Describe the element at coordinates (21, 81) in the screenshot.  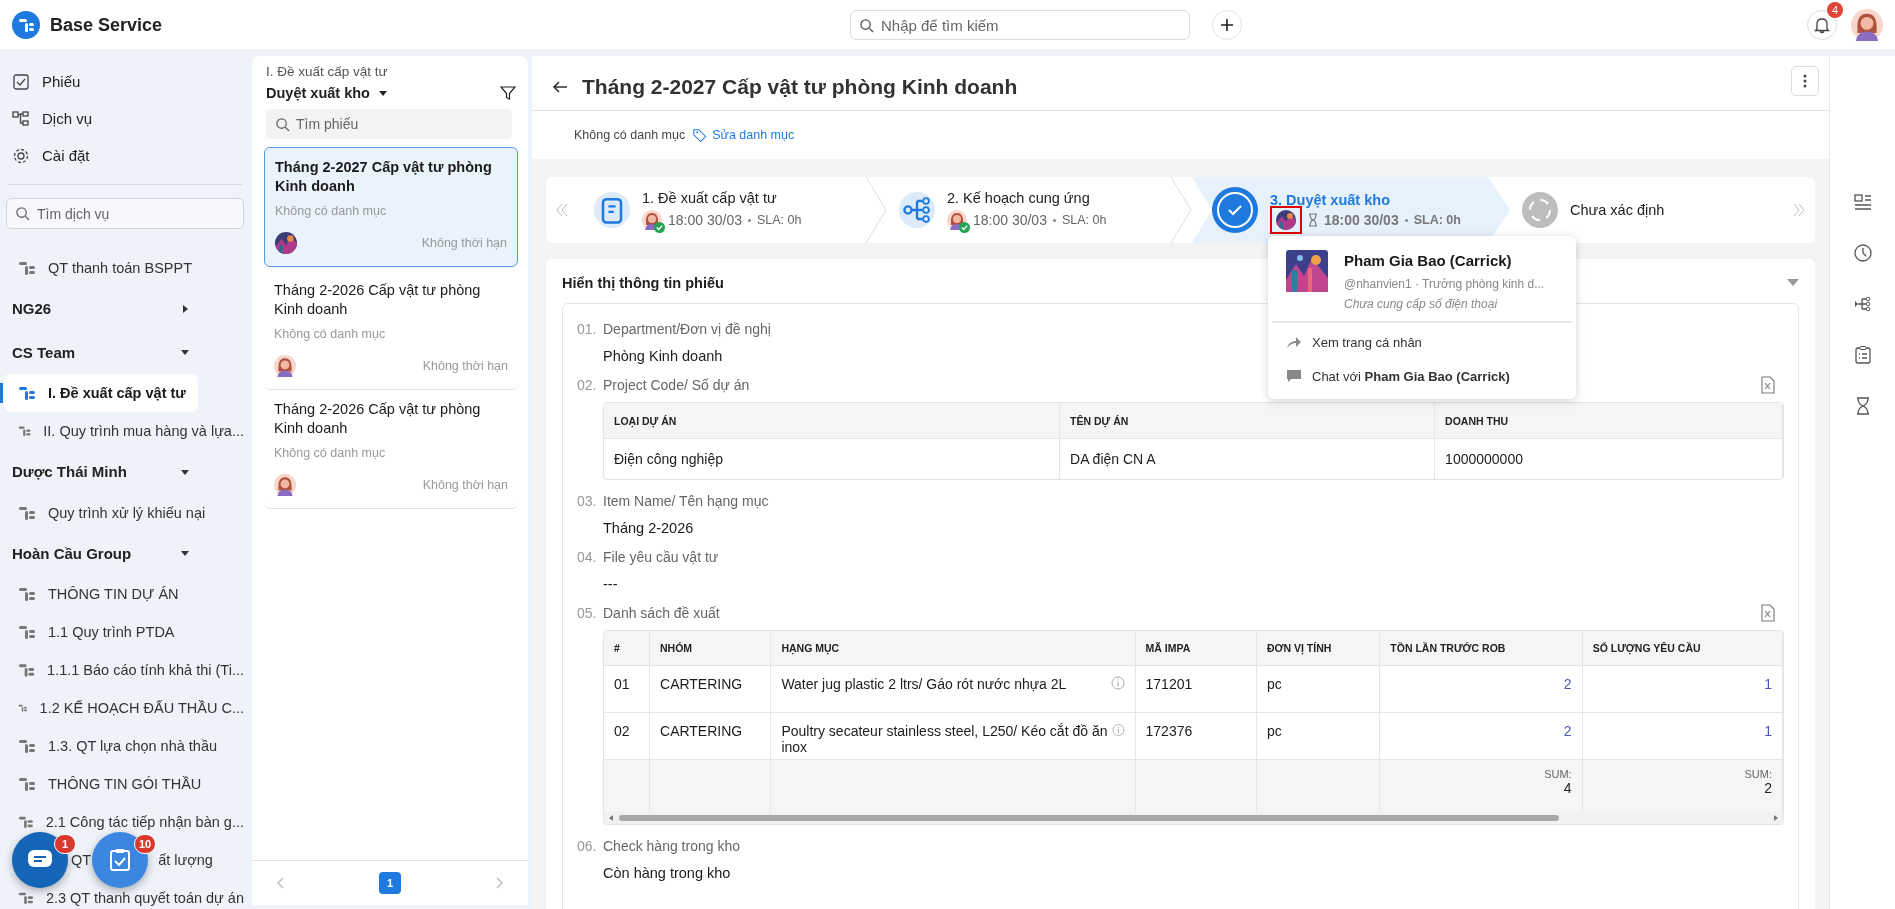
I see `checkbox-icon` at that location.